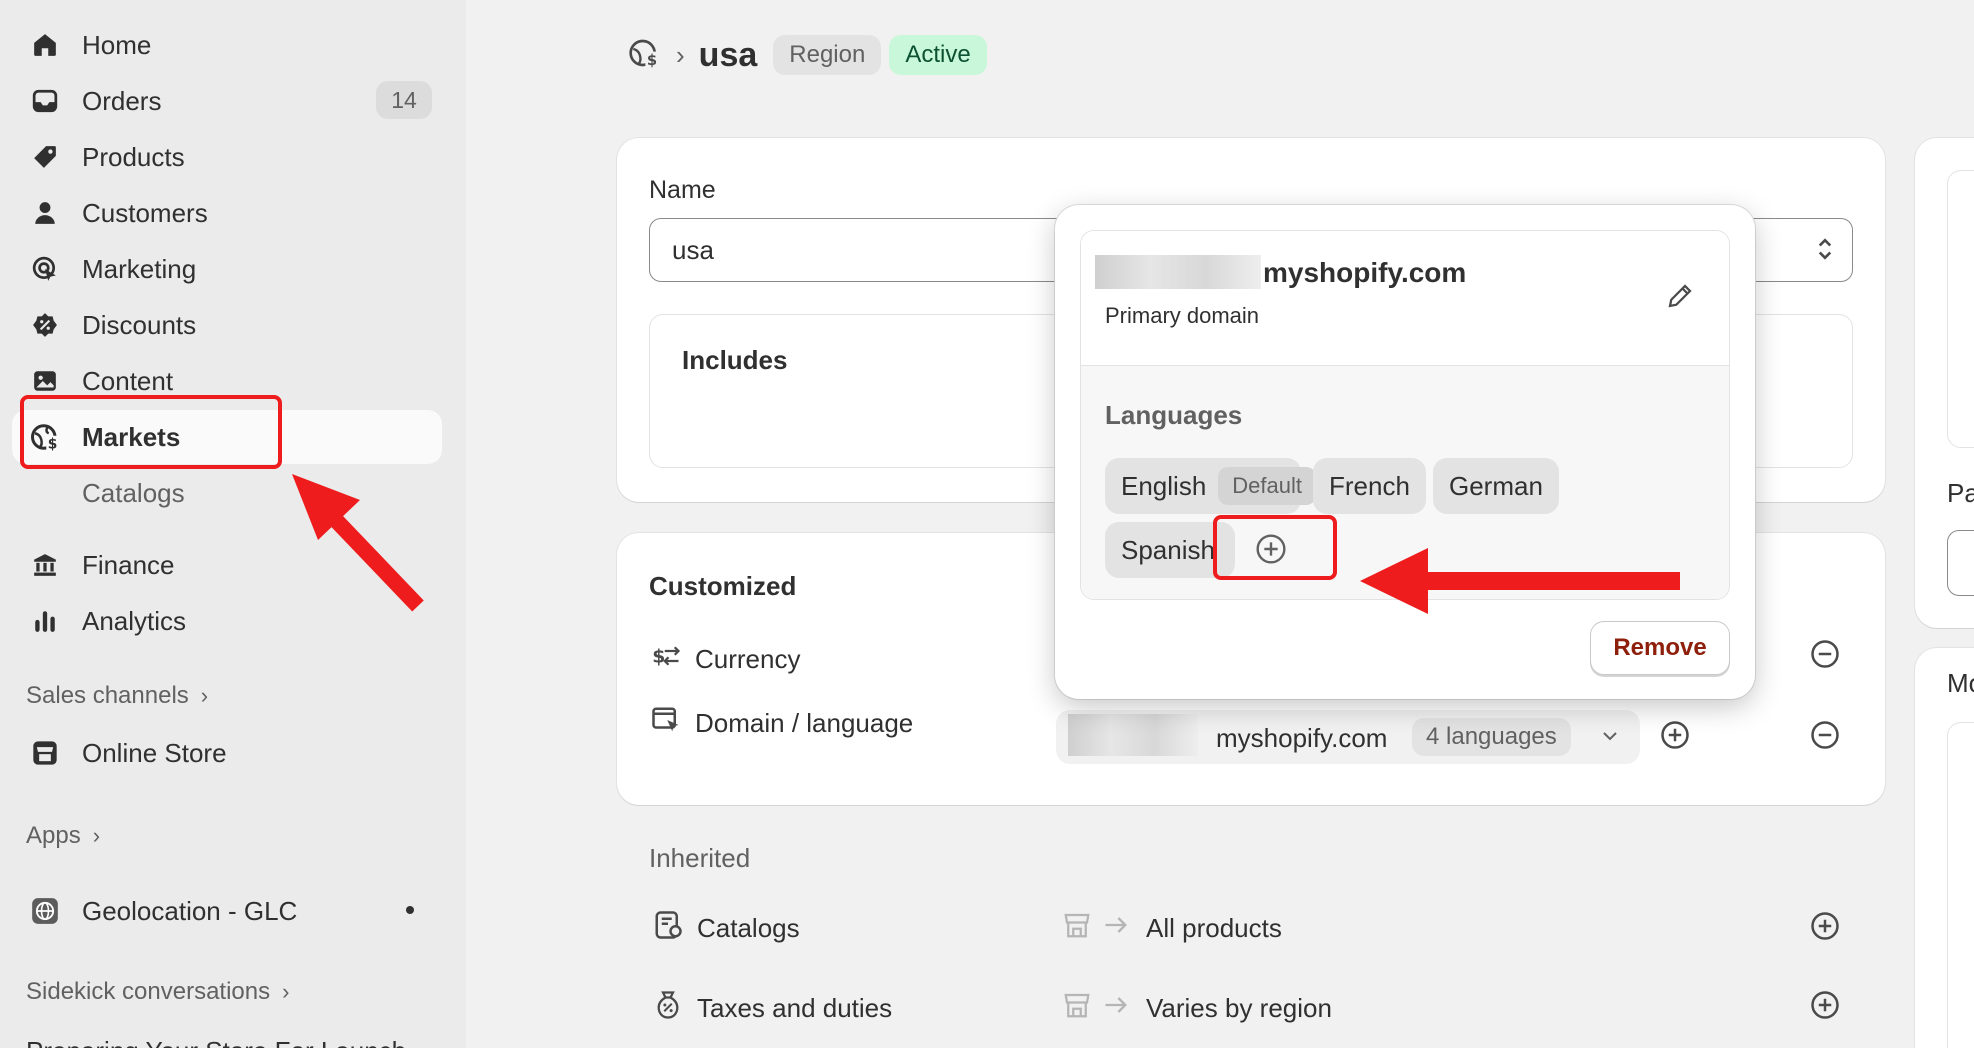  Describe the element at coordinates (986, 544) in the screenshot. I see `annotation-arrows` at that location.